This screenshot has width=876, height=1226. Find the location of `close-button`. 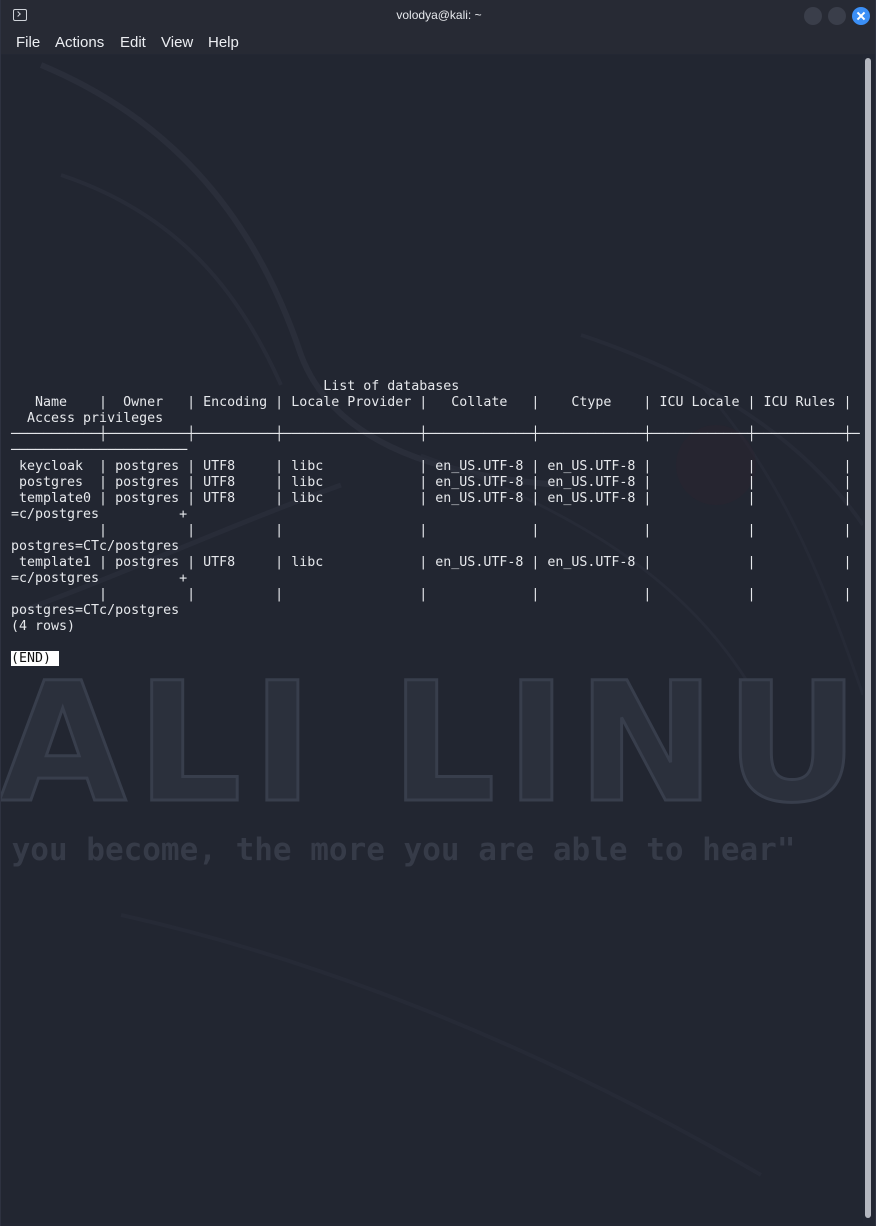

close-button is located at coordinates (861, 16).